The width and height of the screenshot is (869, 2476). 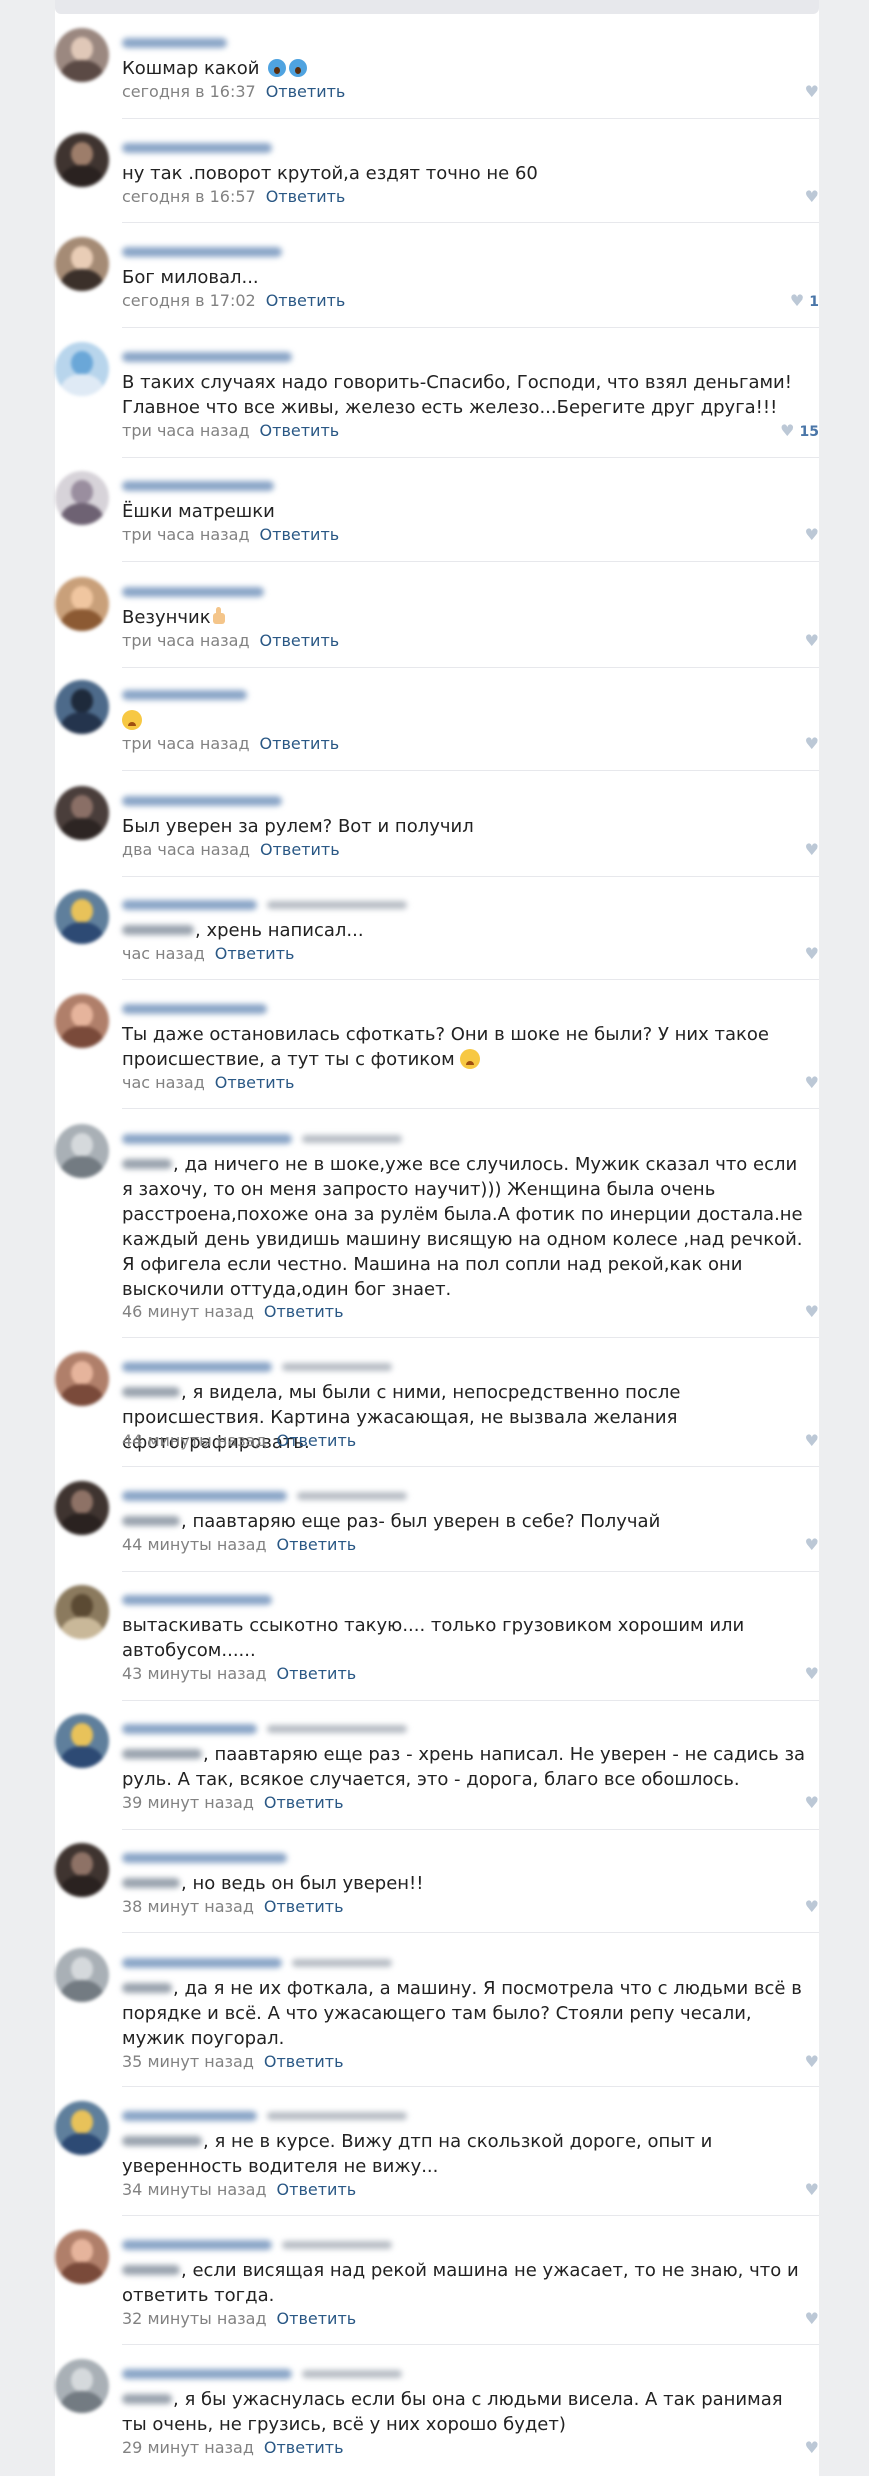 I want to click on timestamp: 34 минуты назад, so click(x=194, y=2189).